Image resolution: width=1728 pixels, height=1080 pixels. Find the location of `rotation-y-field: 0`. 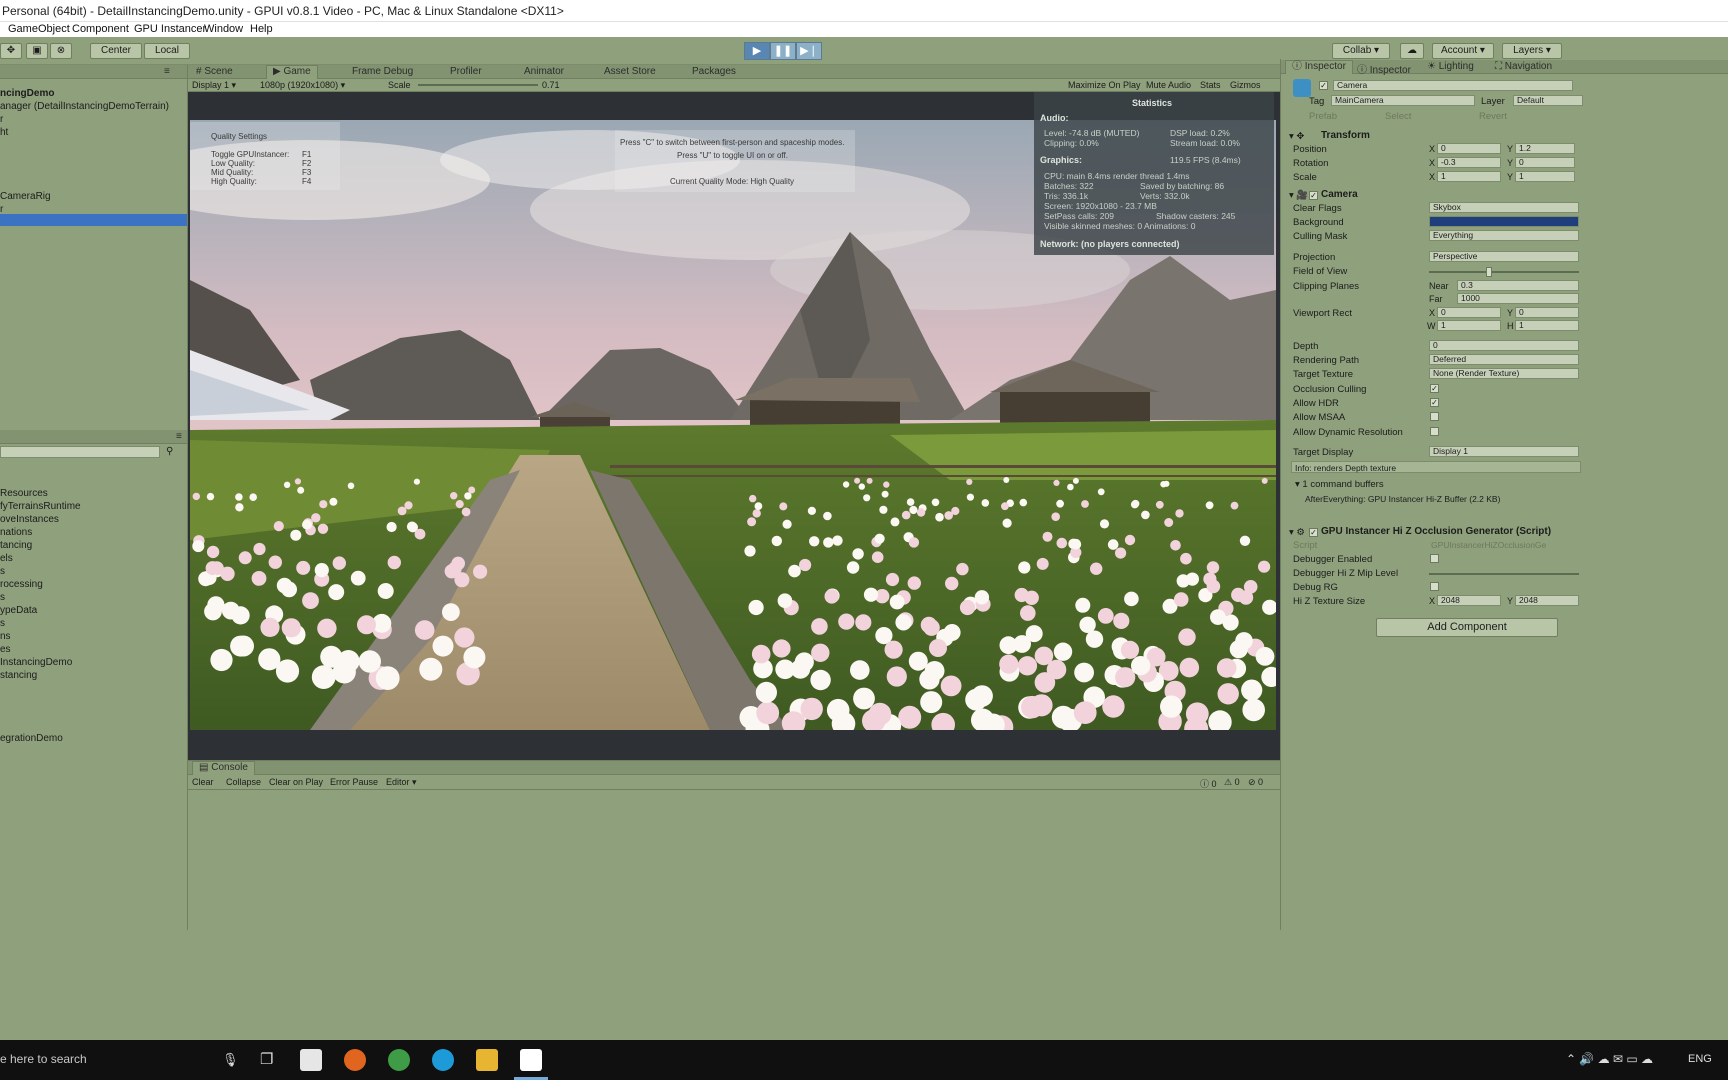

rotation-y-field: 0 is located at coordinates (1545, 162).